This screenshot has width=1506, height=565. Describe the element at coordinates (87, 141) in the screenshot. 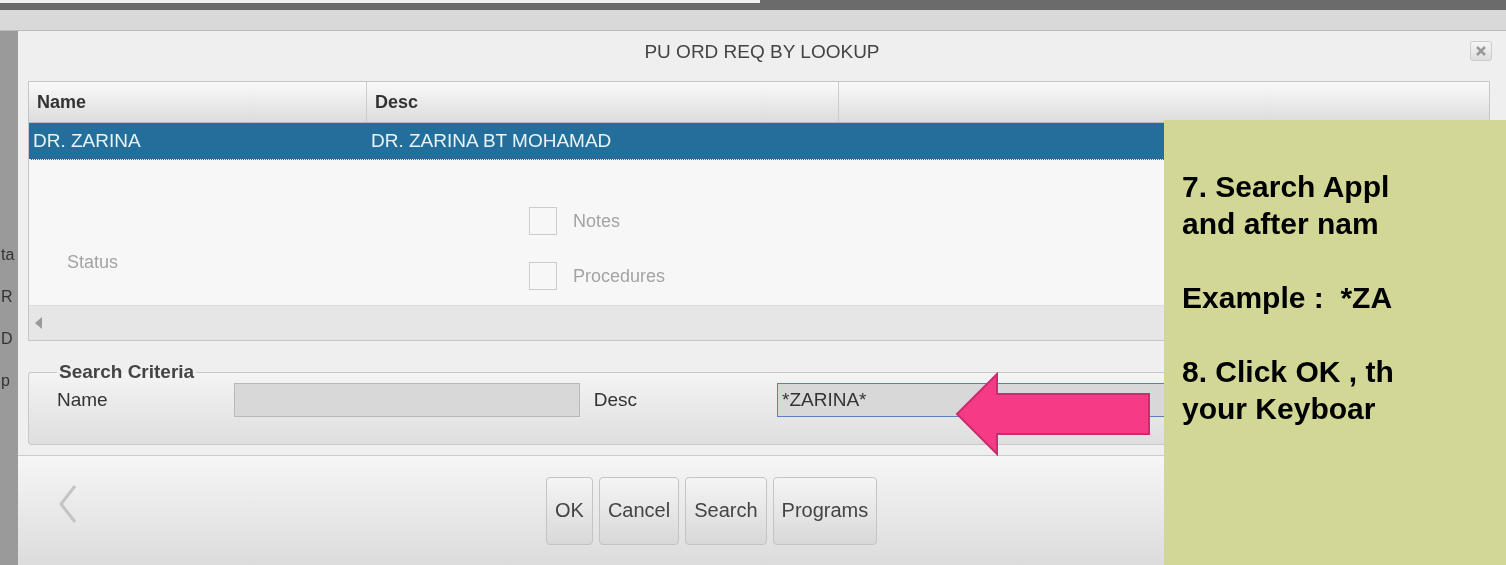

I see `table-cell-text: DR. ZARINA` at that location.